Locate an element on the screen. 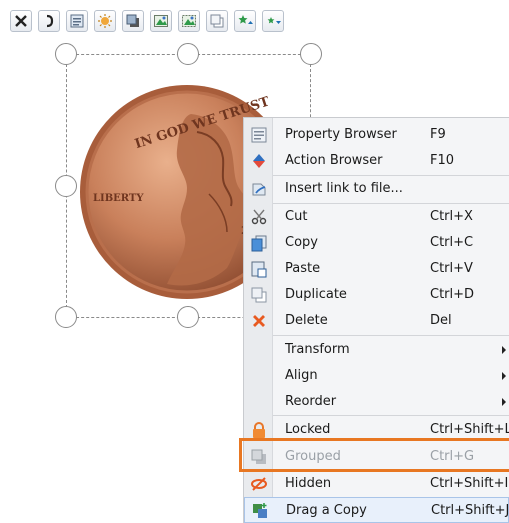  hidden-icon is located at coordinates (259, 484).